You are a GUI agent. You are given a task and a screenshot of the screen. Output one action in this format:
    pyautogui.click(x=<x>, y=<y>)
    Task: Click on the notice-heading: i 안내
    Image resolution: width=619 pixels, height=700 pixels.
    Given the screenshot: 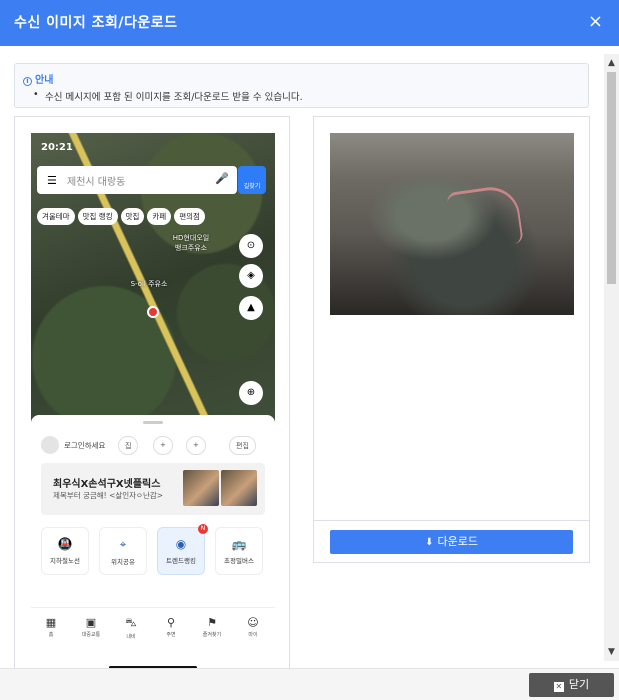 What is the action you would take?
    pyautogui.click(x=38, y=78)
    